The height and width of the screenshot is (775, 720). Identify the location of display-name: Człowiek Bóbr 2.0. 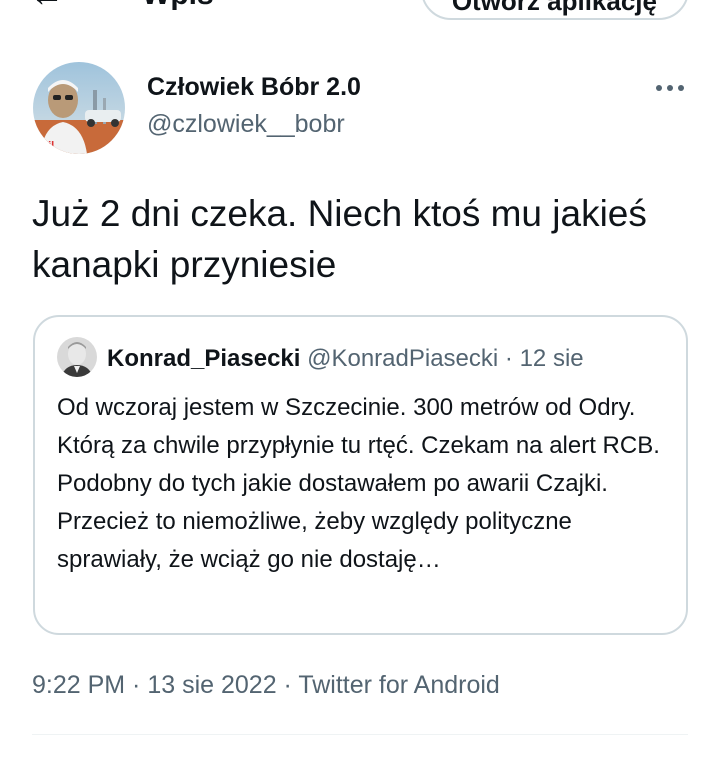
(254, 87).